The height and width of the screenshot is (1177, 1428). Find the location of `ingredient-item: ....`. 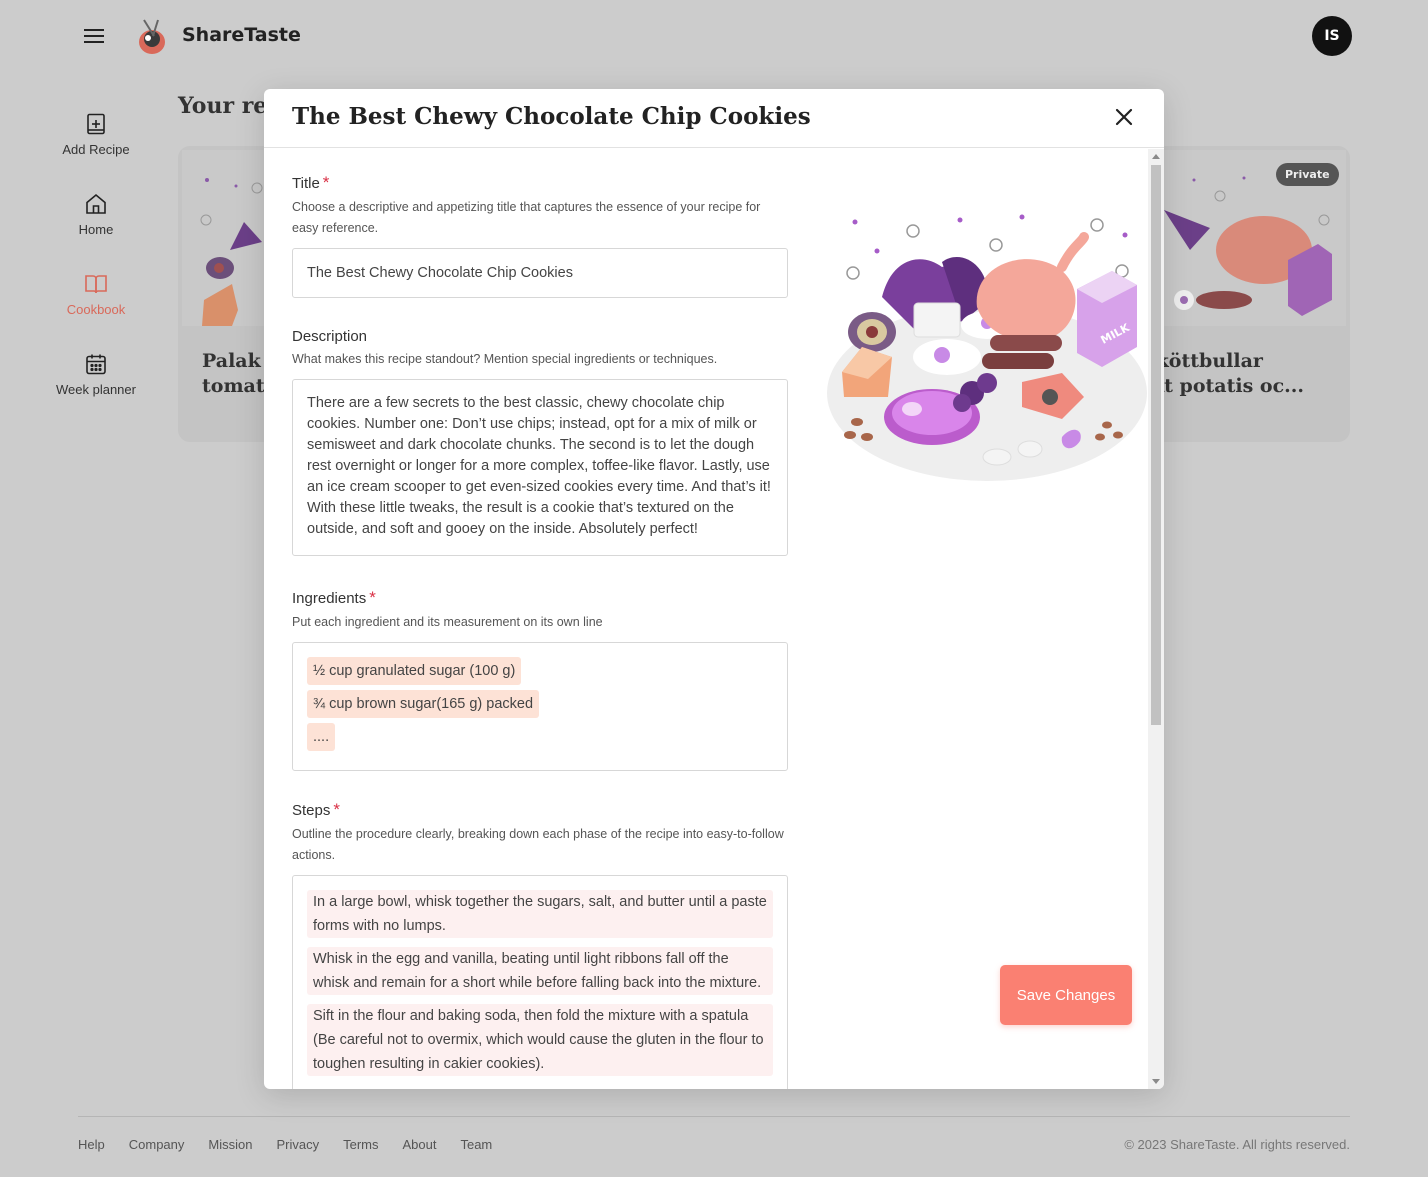

ingredient-item: .... is located at coordinates (321, 737).